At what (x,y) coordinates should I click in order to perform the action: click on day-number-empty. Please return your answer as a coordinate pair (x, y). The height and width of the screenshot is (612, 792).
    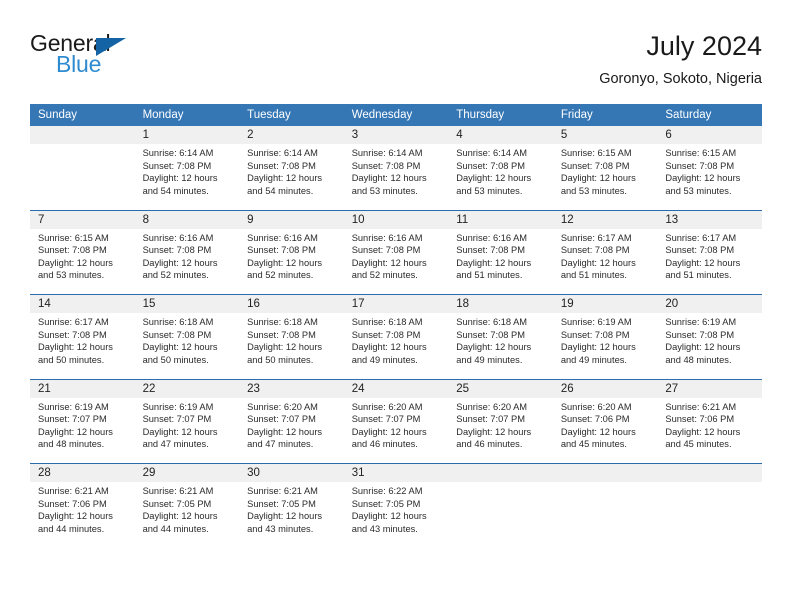
    Looking at the image, I should click on (500, 472).